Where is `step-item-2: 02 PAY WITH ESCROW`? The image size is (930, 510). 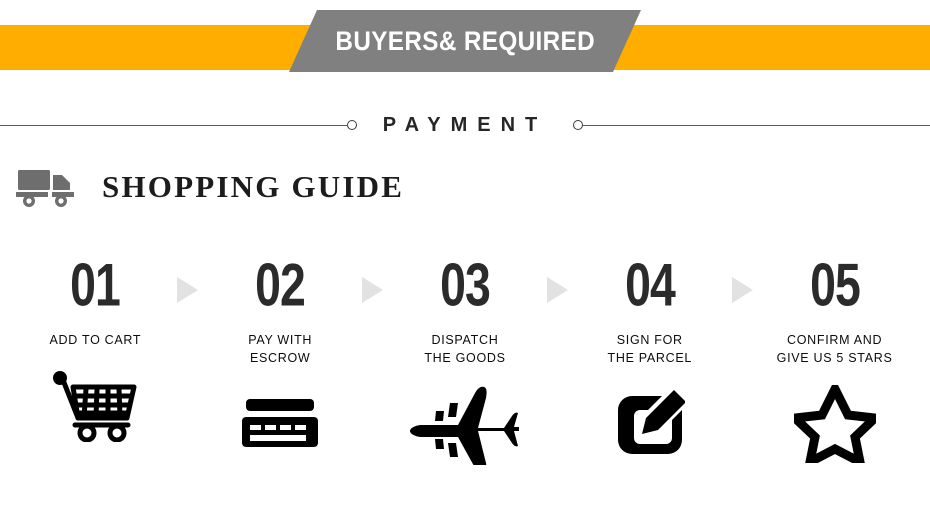
step-item-2: 02 PAY WITH ESCROW is located at coordinates (280, 360).